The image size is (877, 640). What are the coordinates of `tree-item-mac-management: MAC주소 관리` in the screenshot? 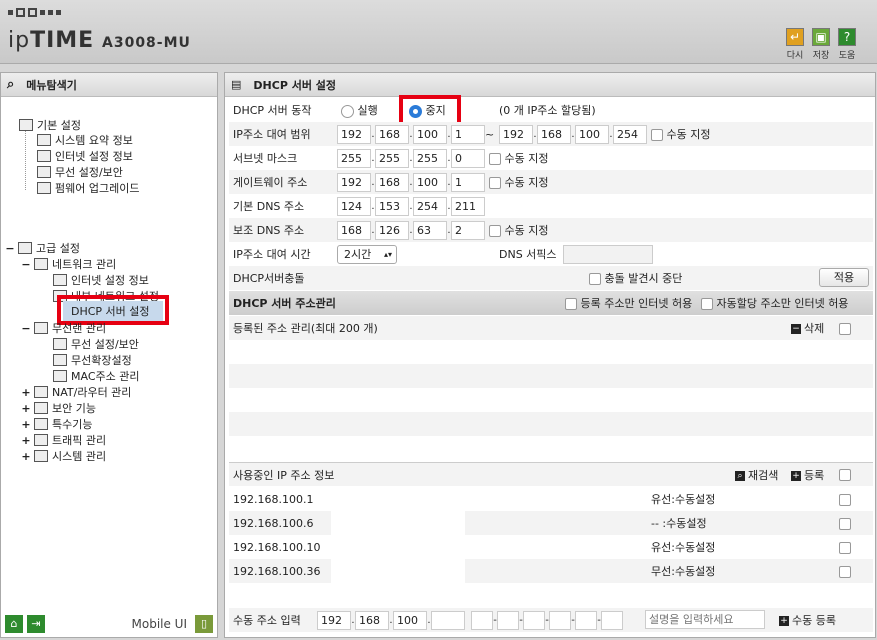 It's located at (96, 376).